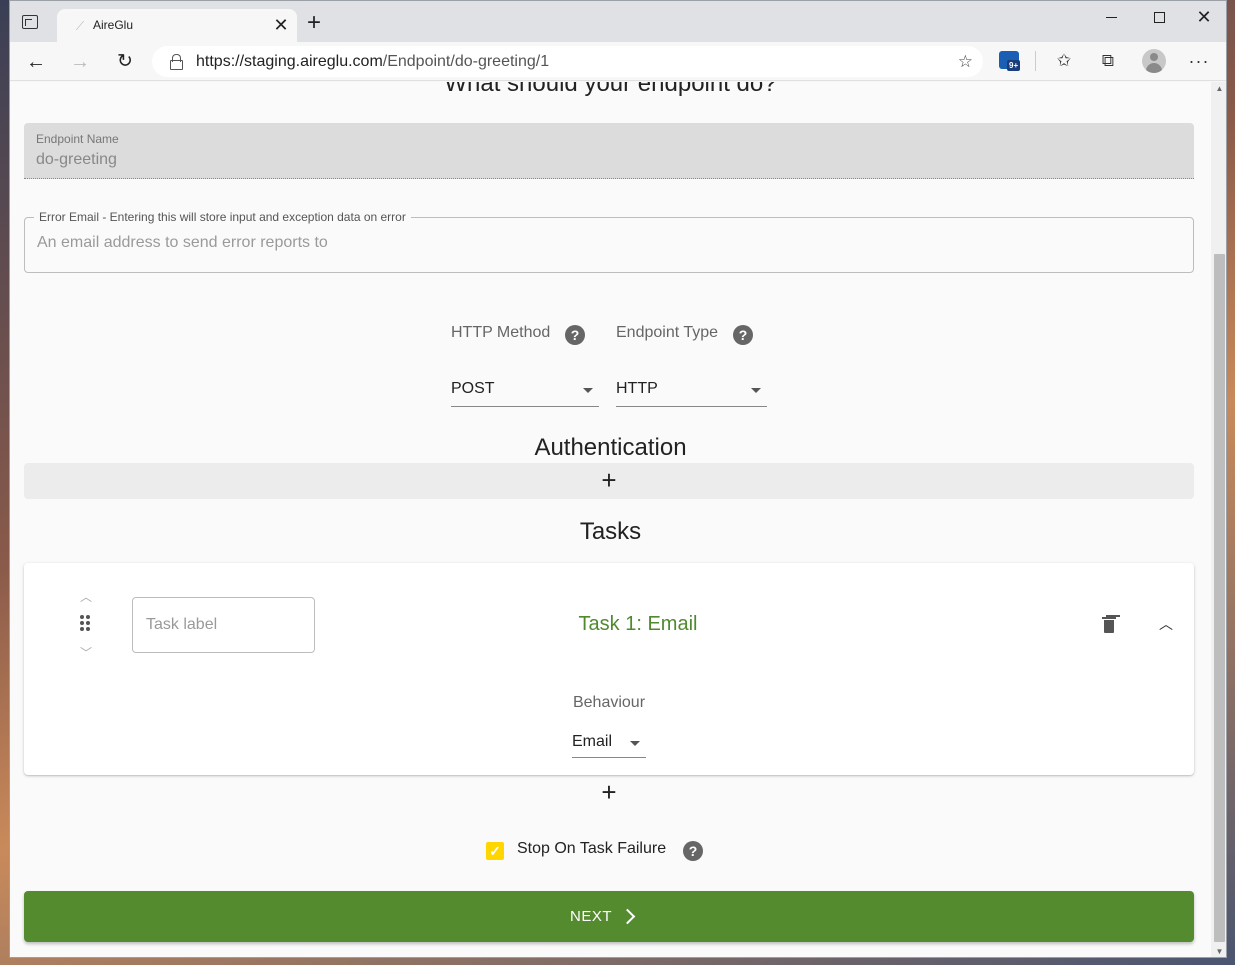  What do you see at coordinates (609, 702) in the screenshot?
I see `behaviour-label: Behaviour` at bounding box center [609, 702].